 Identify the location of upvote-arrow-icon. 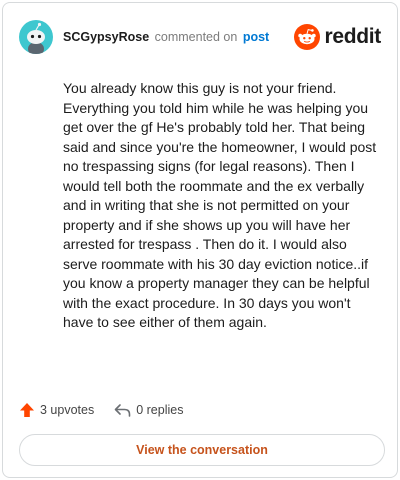
(27, 410).